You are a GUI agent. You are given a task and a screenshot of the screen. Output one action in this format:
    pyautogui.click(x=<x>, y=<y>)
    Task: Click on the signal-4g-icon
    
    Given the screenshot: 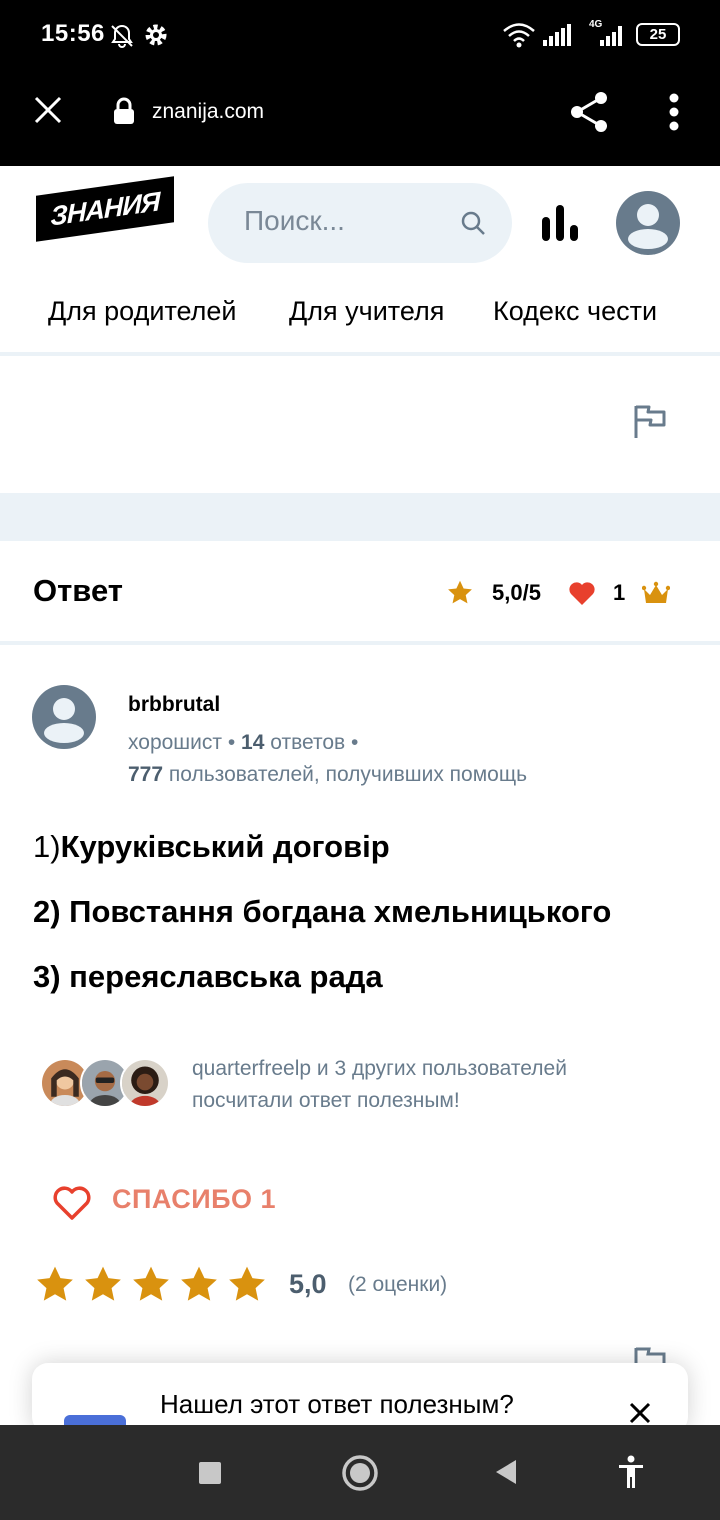 What is the action you would take?
    pyautogui.click(x=611, y=36)
    